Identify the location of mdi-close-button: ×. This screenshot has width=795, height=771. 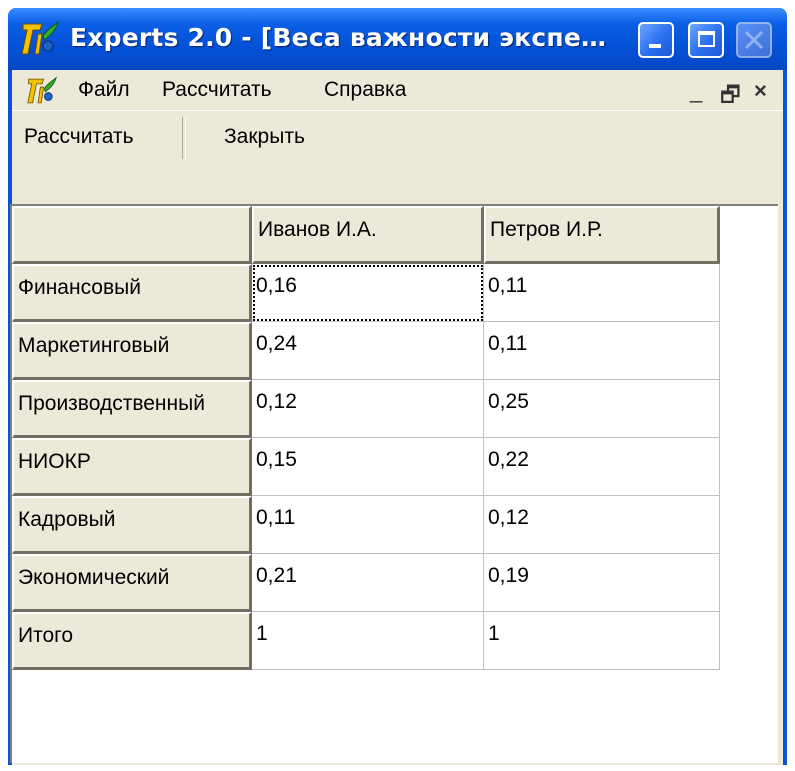
(760, 91).